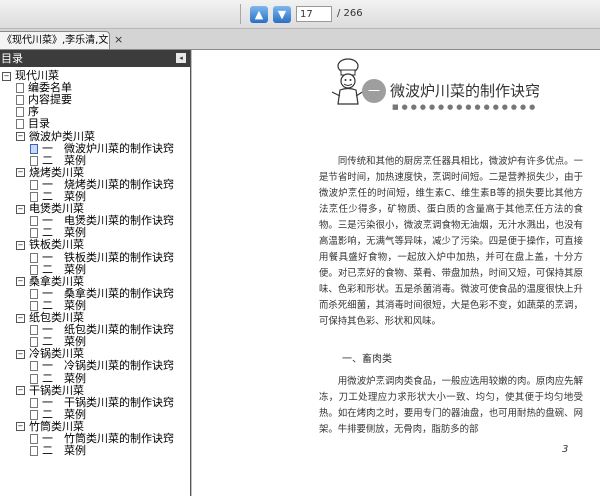 The image size is (600, 496). I want to click on bookmark-label: 一 桑拿类川菜的制作诀窍, so click(108, 293).